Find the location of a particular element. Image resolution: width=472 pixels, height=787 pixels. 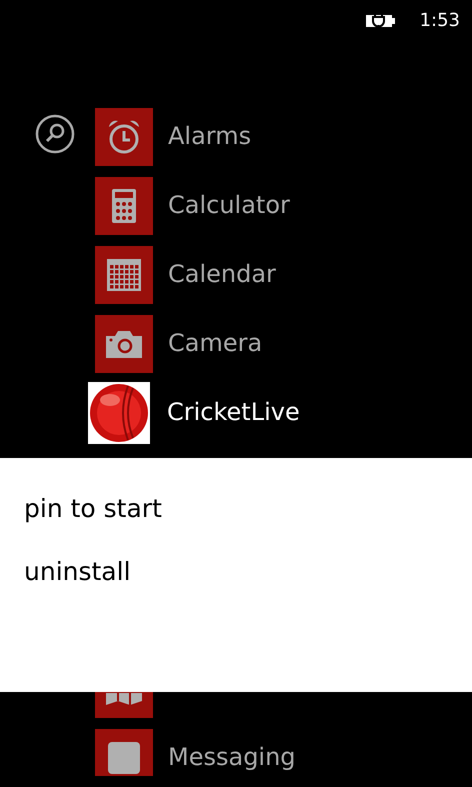

alarm-clock-icon is located at coordinates (124, 137).